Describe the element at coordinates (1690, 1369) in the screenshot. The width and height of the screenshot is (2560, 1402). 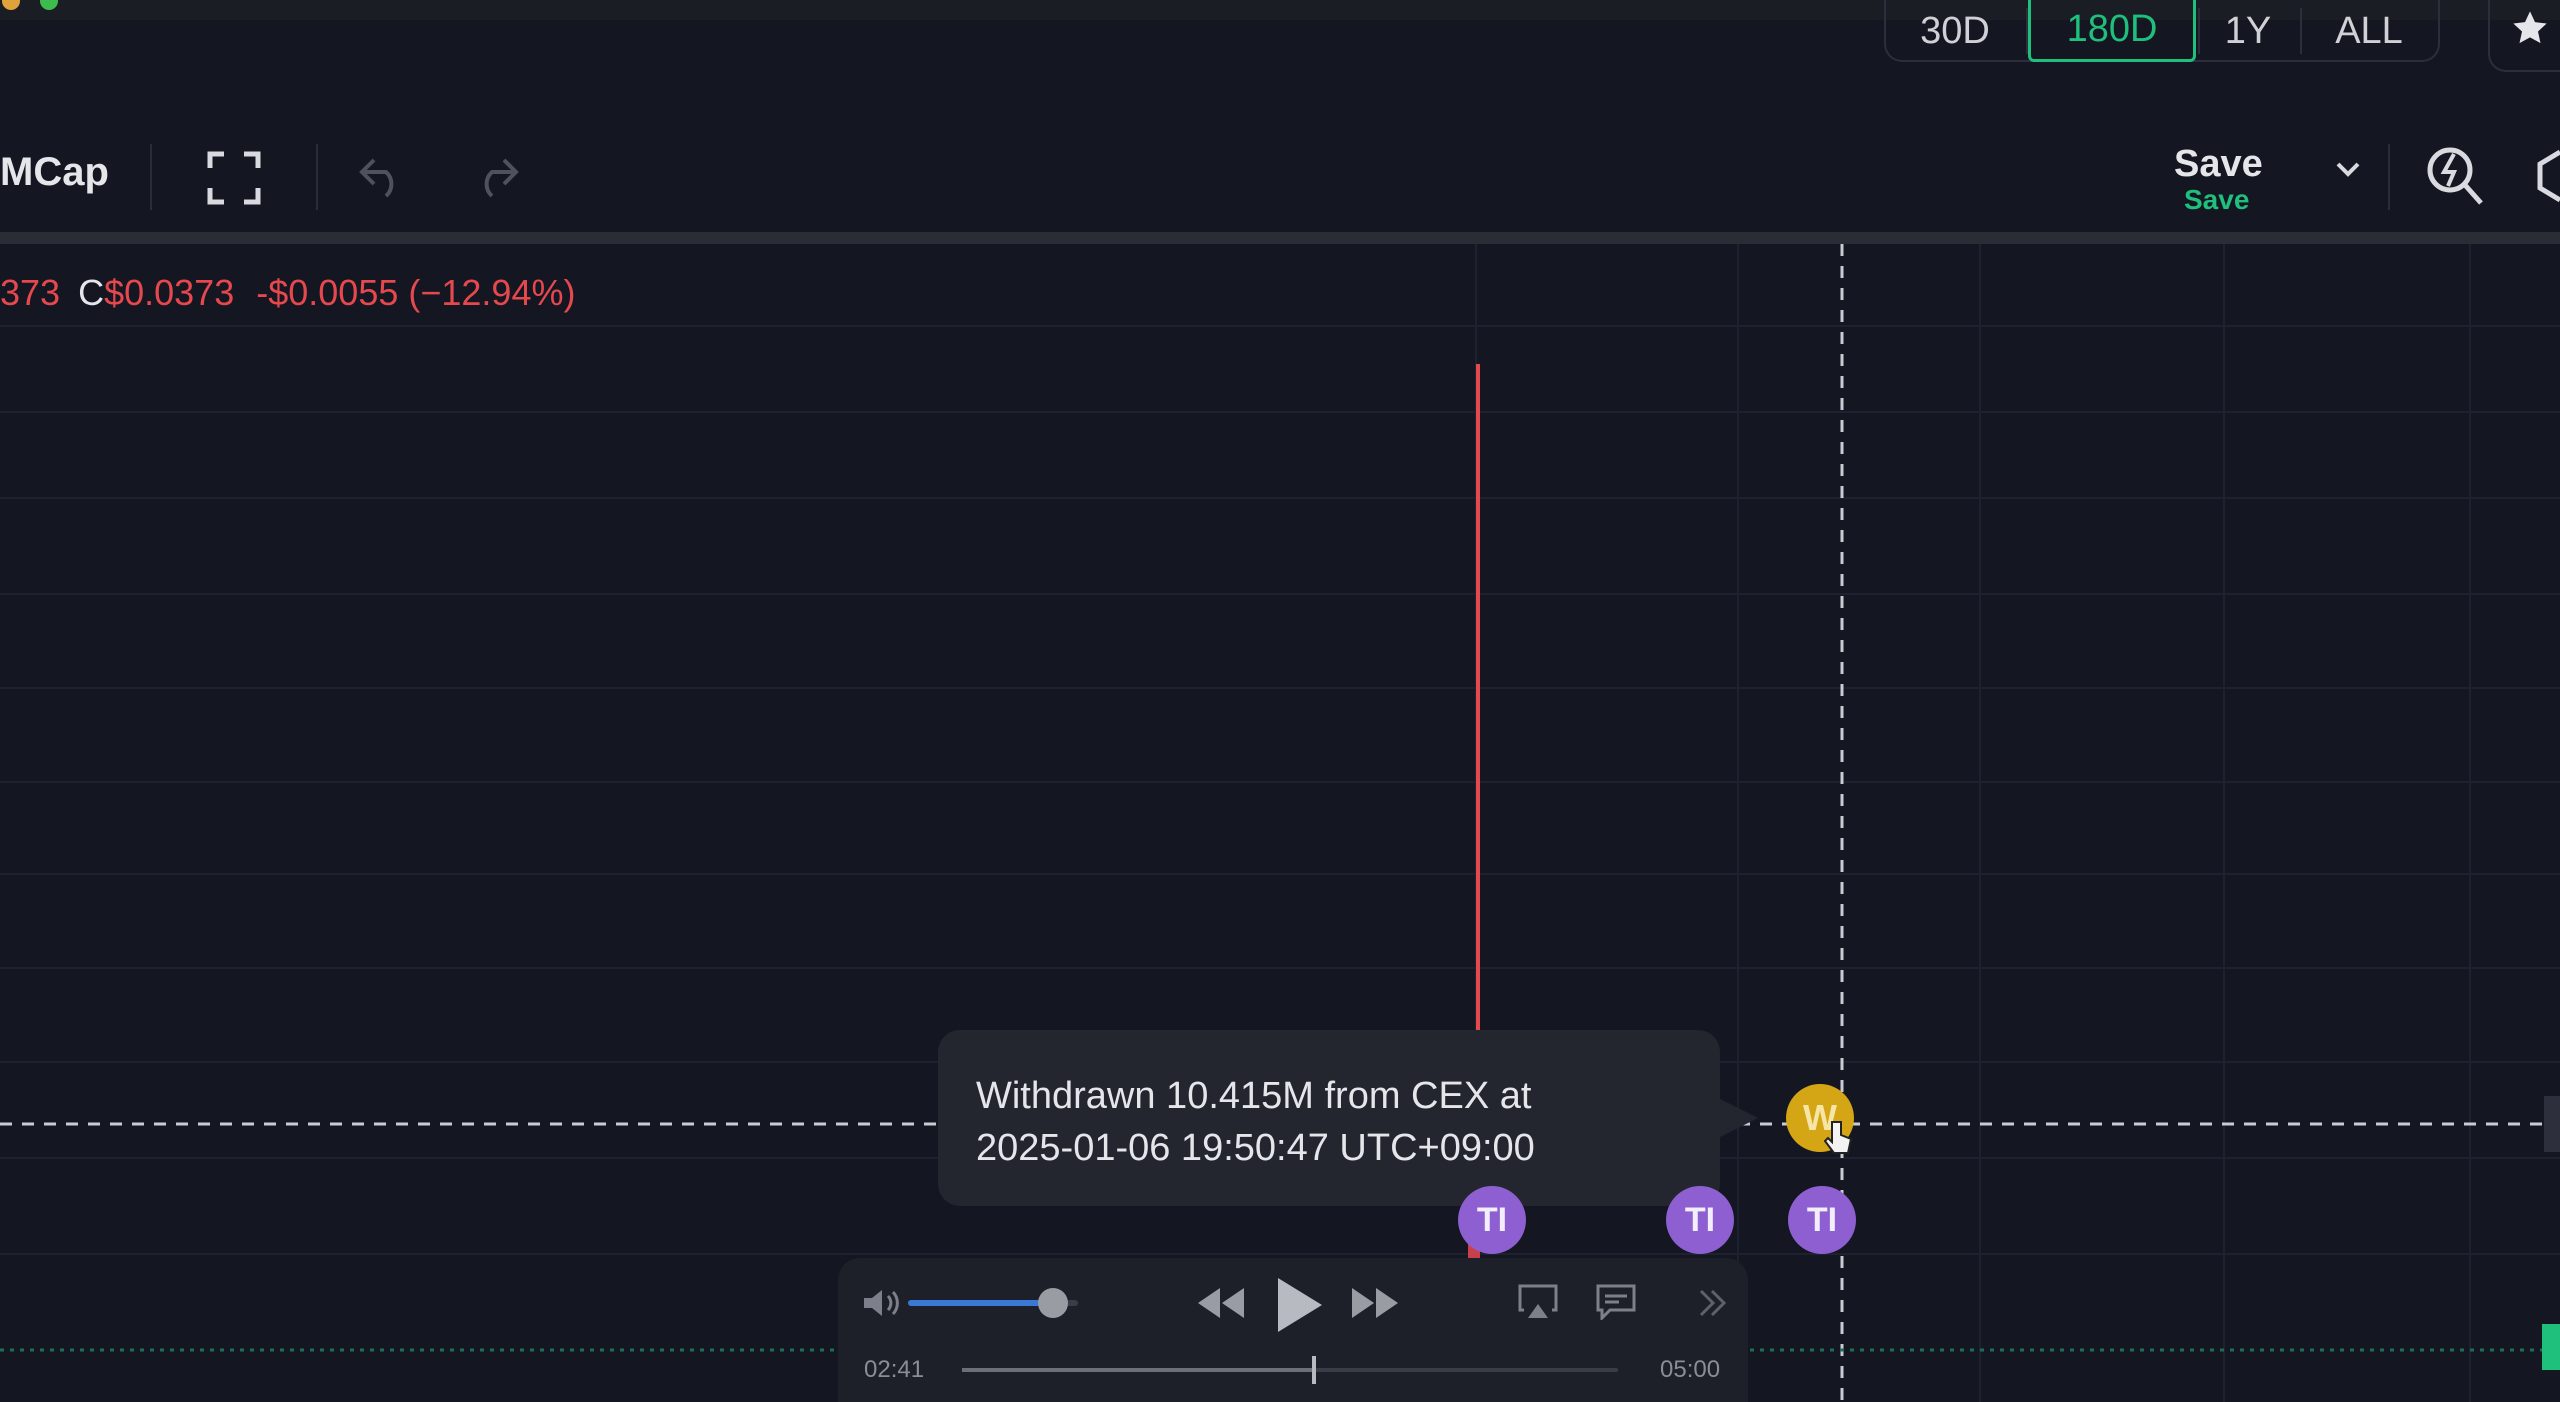
I see `duration-time: 05:00` at that location.